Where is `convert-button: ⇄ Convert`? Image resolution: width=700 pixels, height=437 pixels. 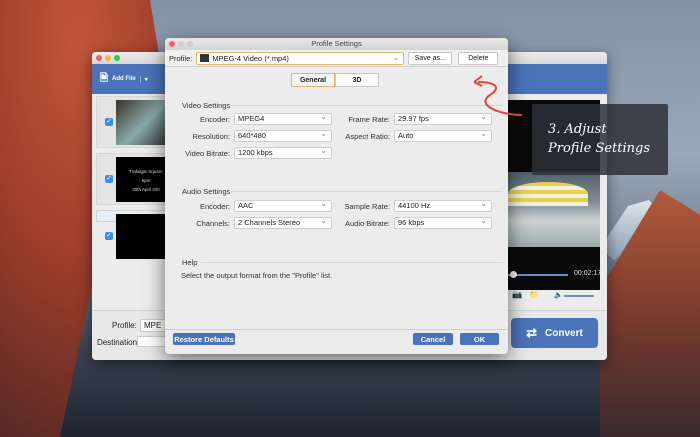
convert-button: ⇄ Convert is located at coordinates (554, 333).